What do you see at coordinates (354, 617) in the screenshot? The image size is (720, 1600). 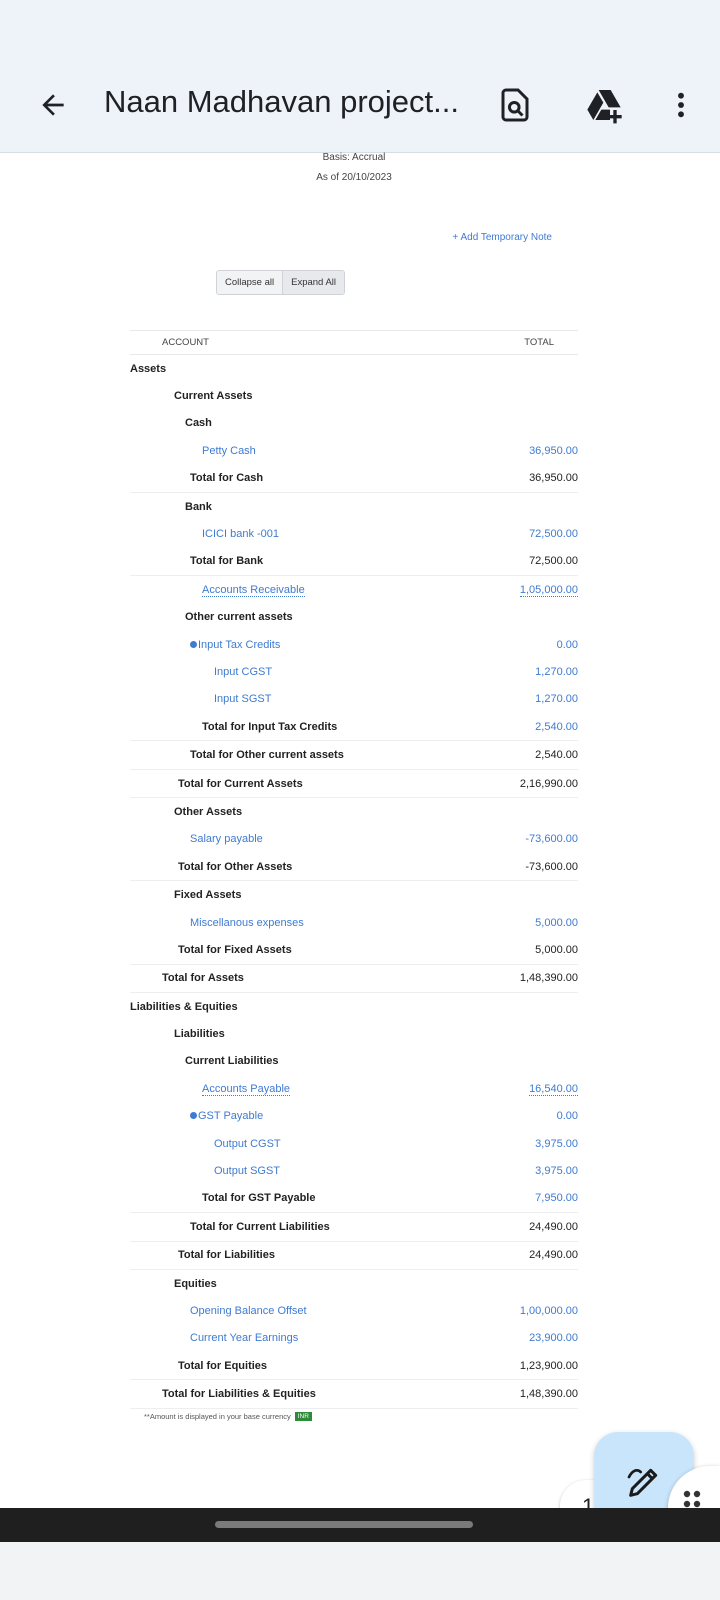 I see `table-row: Other current assets` at bounding box center [354, 617].